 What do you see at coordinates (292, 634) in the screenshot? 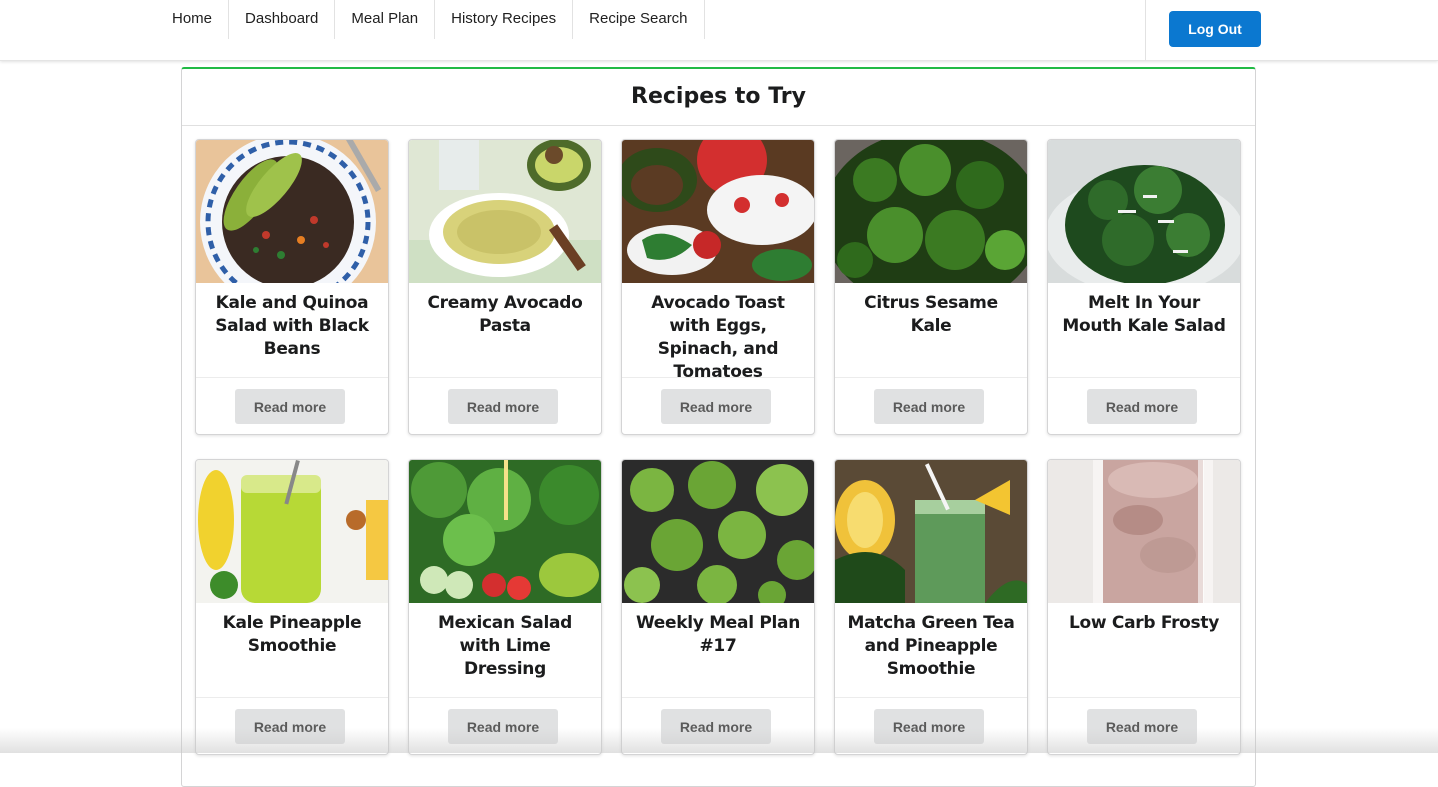
I see `recipe-title: Kale Pineapple Smoothie` at bounding box center [292, 634].